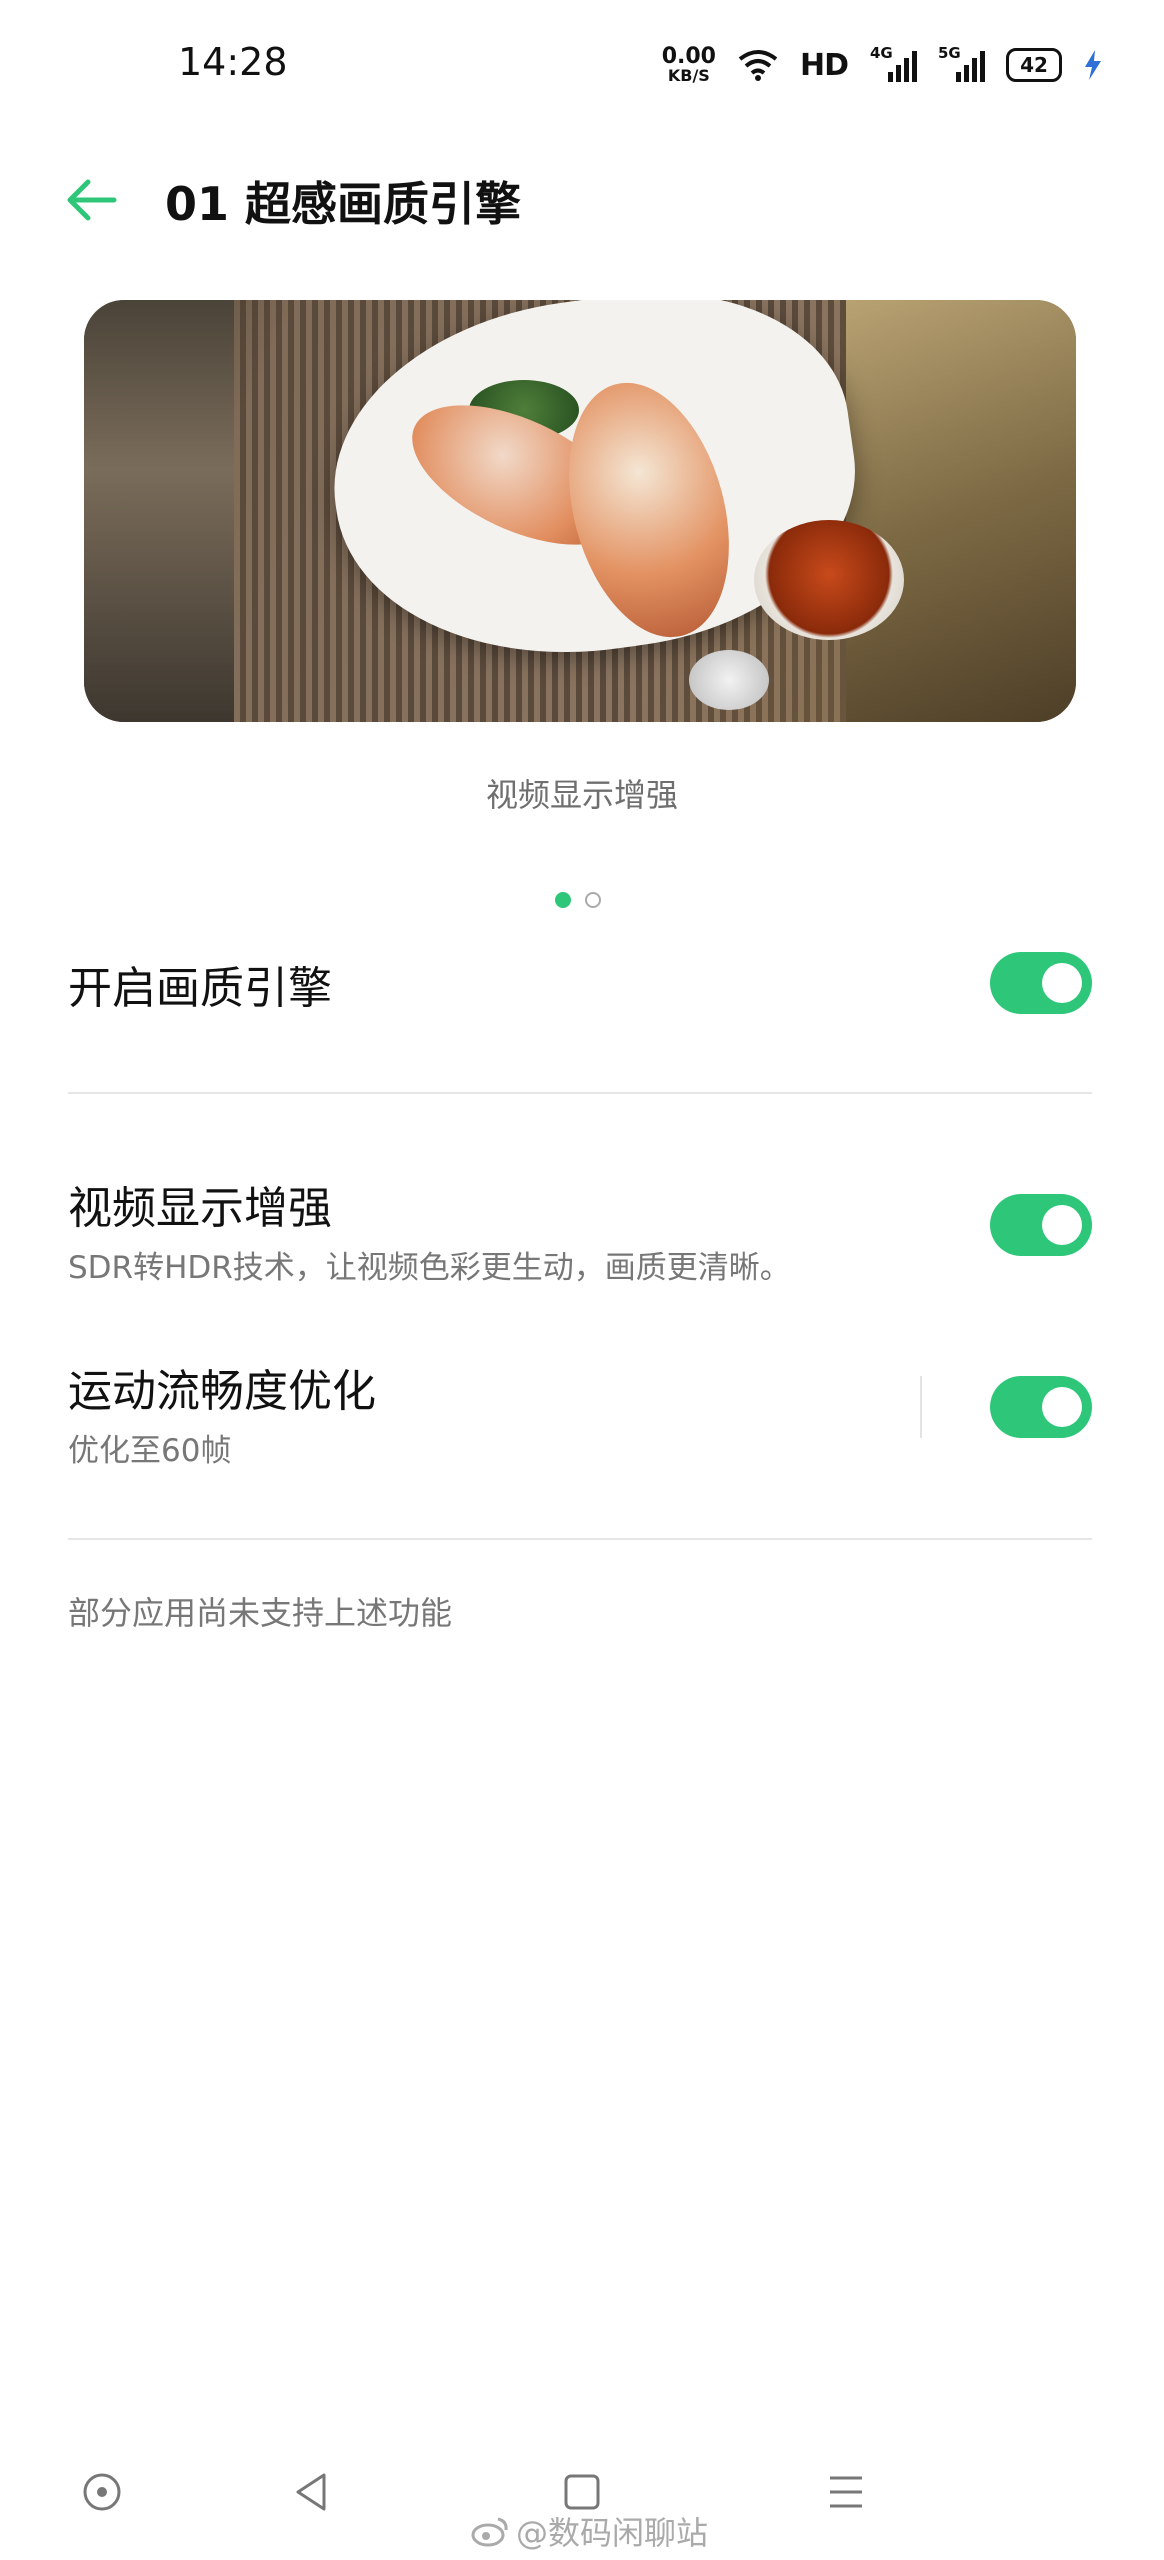 The width and height of the screenshot is (1164, 2560). What do you see at coordinates (312, 2492) in the screenshot?
I see `back-triangle-icon` at bounding box center [312, 2492].